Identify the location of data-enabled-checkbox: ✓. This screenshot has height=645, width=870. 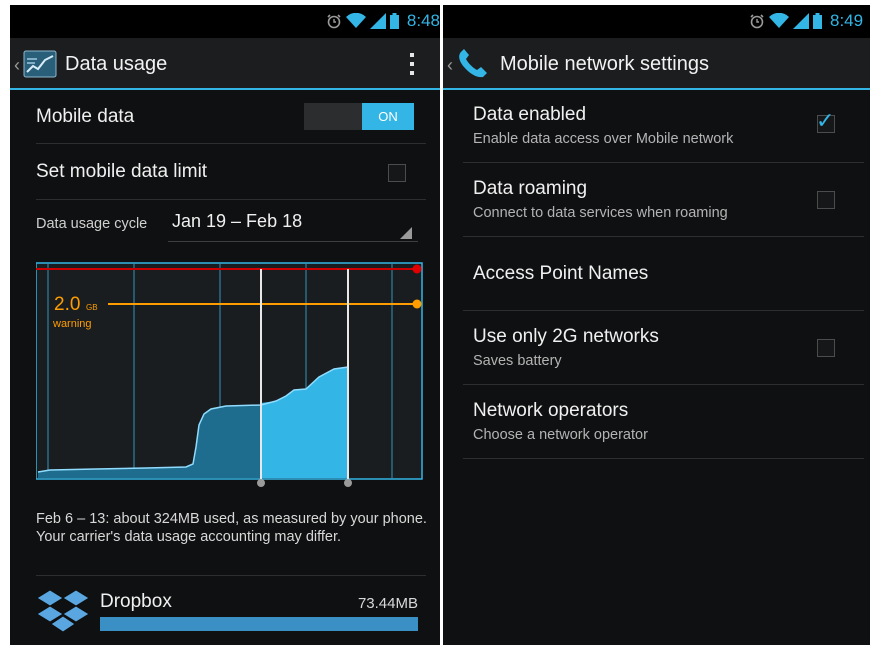
(825, 120).